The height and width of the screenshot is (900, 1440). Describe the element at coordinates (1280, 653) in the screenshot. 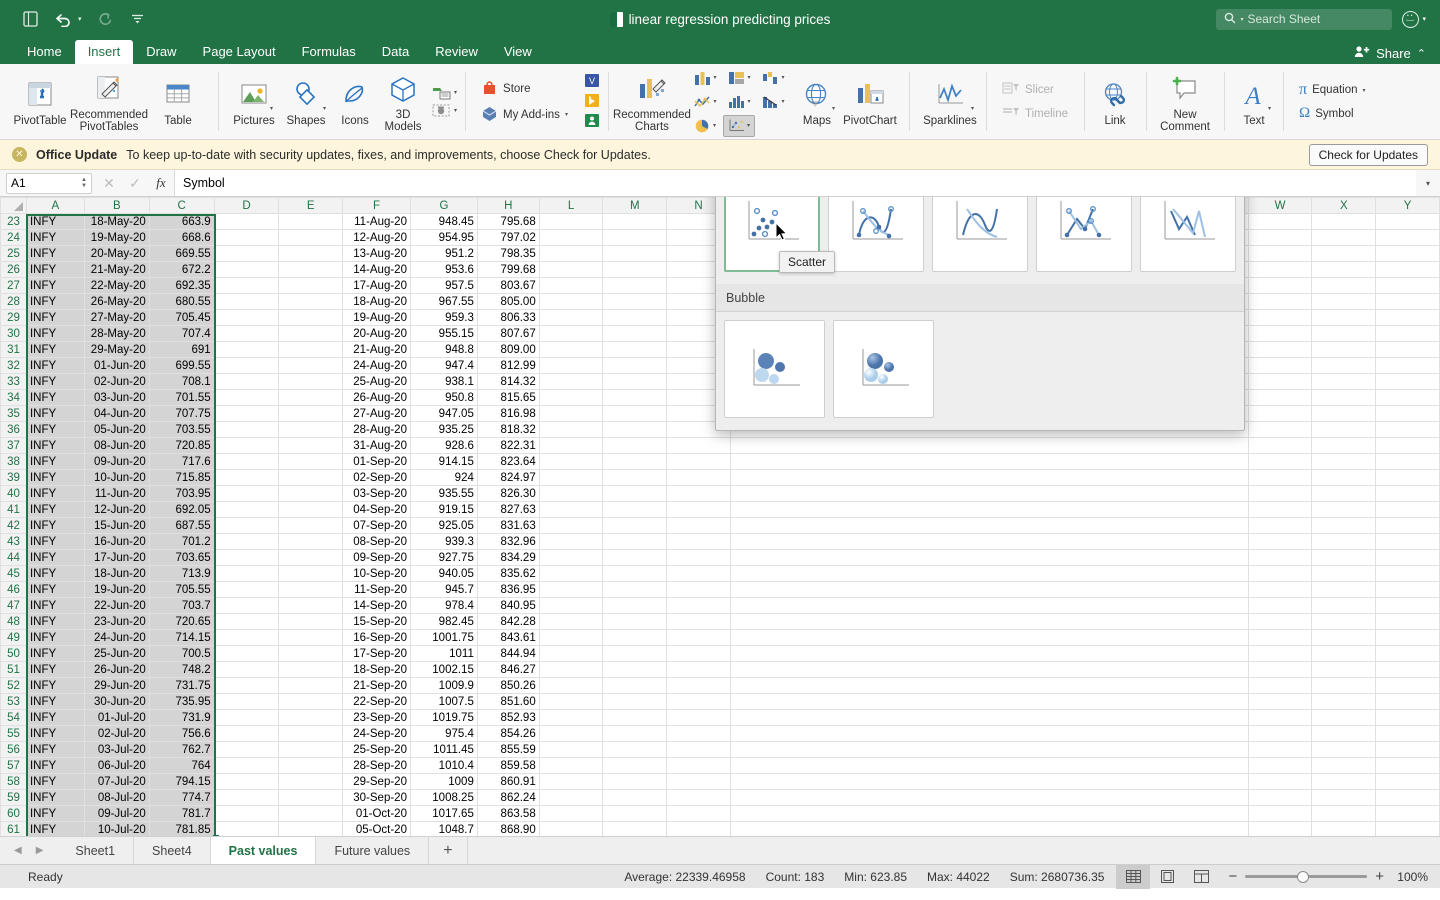

I see `grid-cell-w50` at that location.